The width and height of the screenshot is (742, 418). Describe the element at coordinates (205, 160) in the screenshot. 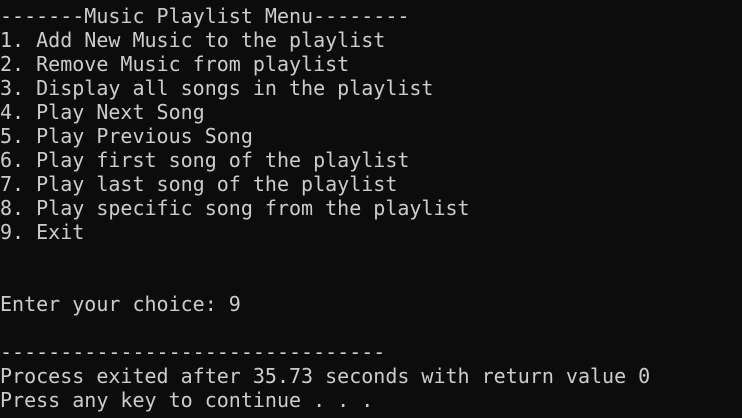

I see `menu-item-first: 6. Play first song of the playlist` at that location.